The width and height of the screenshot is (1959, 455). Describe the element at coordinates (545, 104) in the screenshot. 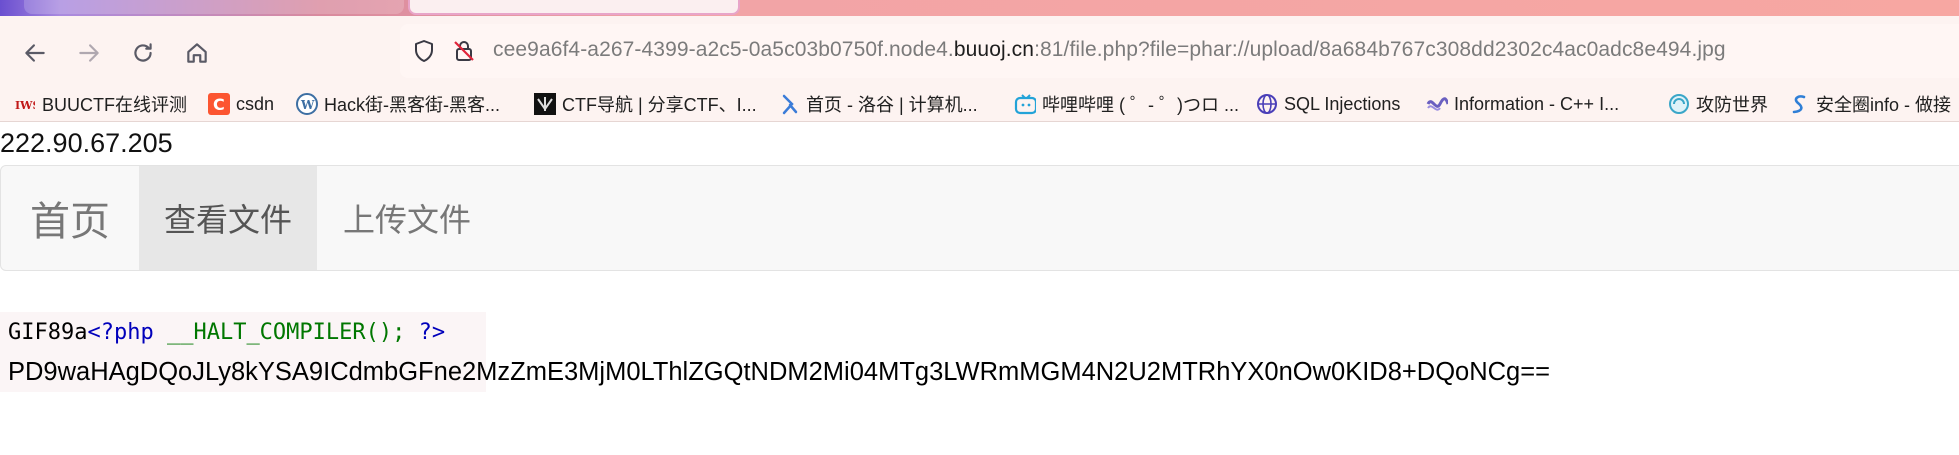

I see `ctf-nav-icon` at that location.